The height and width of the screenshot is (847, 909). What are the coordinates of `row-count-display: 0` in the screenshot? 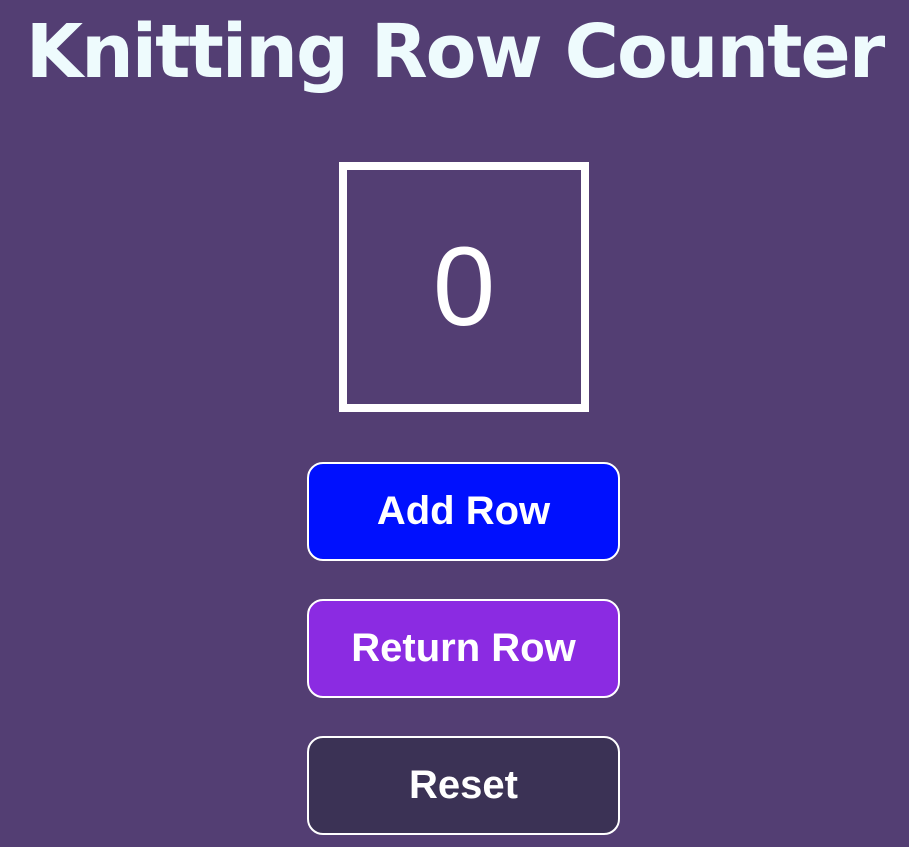 It's located at (464, 287).